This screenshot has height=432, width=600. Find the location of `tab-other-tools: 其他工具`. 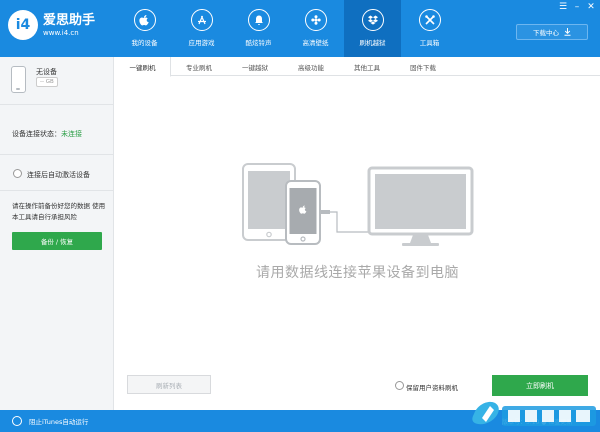

tab-other-tools: 其他工具 is located at coordinates (367, 66).